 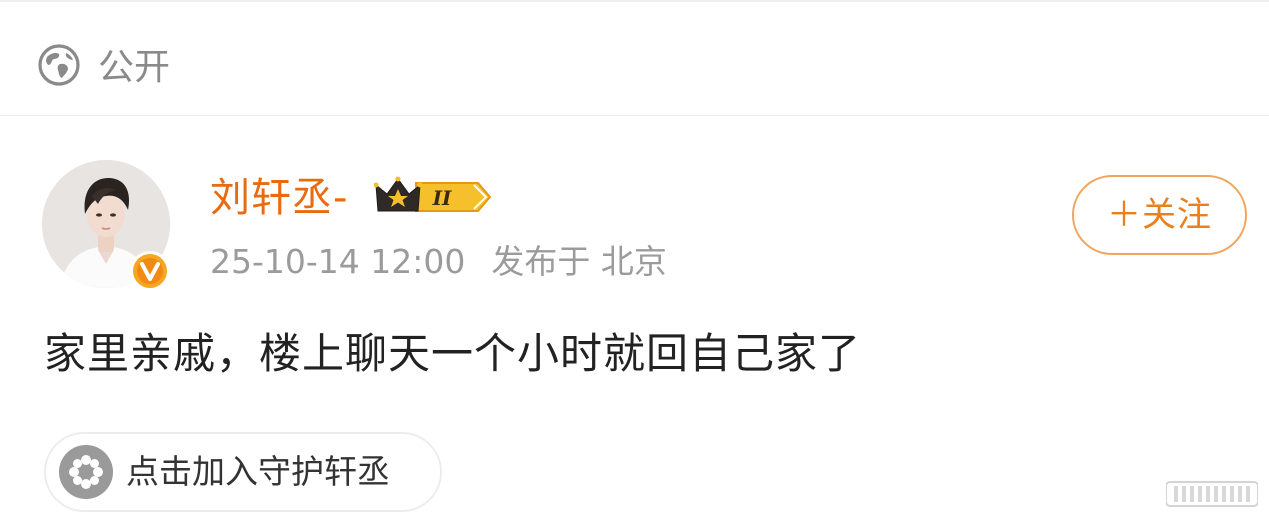 I want to click on author-name: 刘轩丞-, so click(x=279, y=198).